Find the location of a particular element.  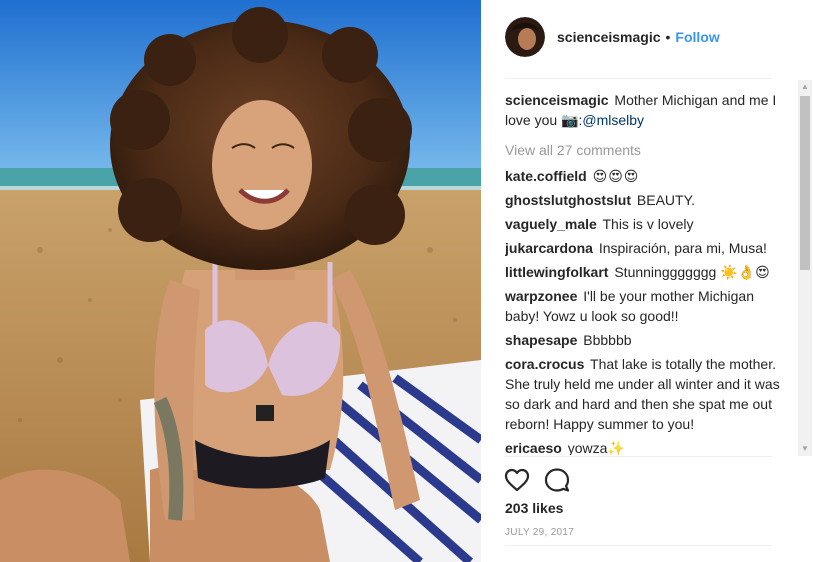

comment-text: BEAUTY. is located at coordinates (665, 200).